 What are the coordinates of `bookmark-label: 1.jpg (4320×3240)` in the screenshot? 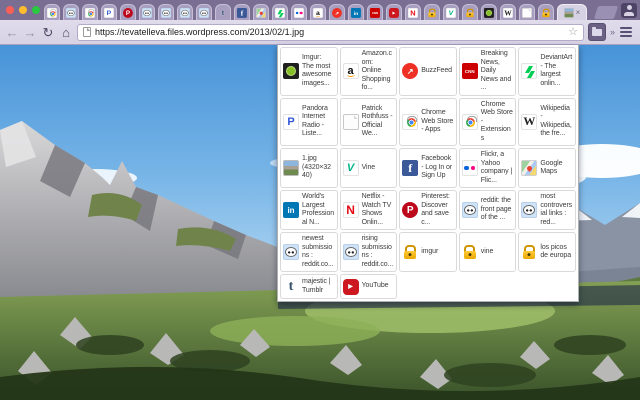 It's located at (316, 167).